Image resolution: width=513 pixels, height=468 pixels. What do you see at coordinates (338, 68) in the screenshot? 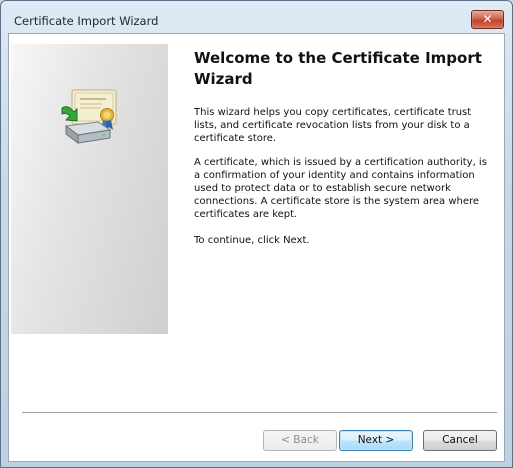
I see `page-title: Welcome to the Certificate Import Wizard` at bounding box center [338, 68].